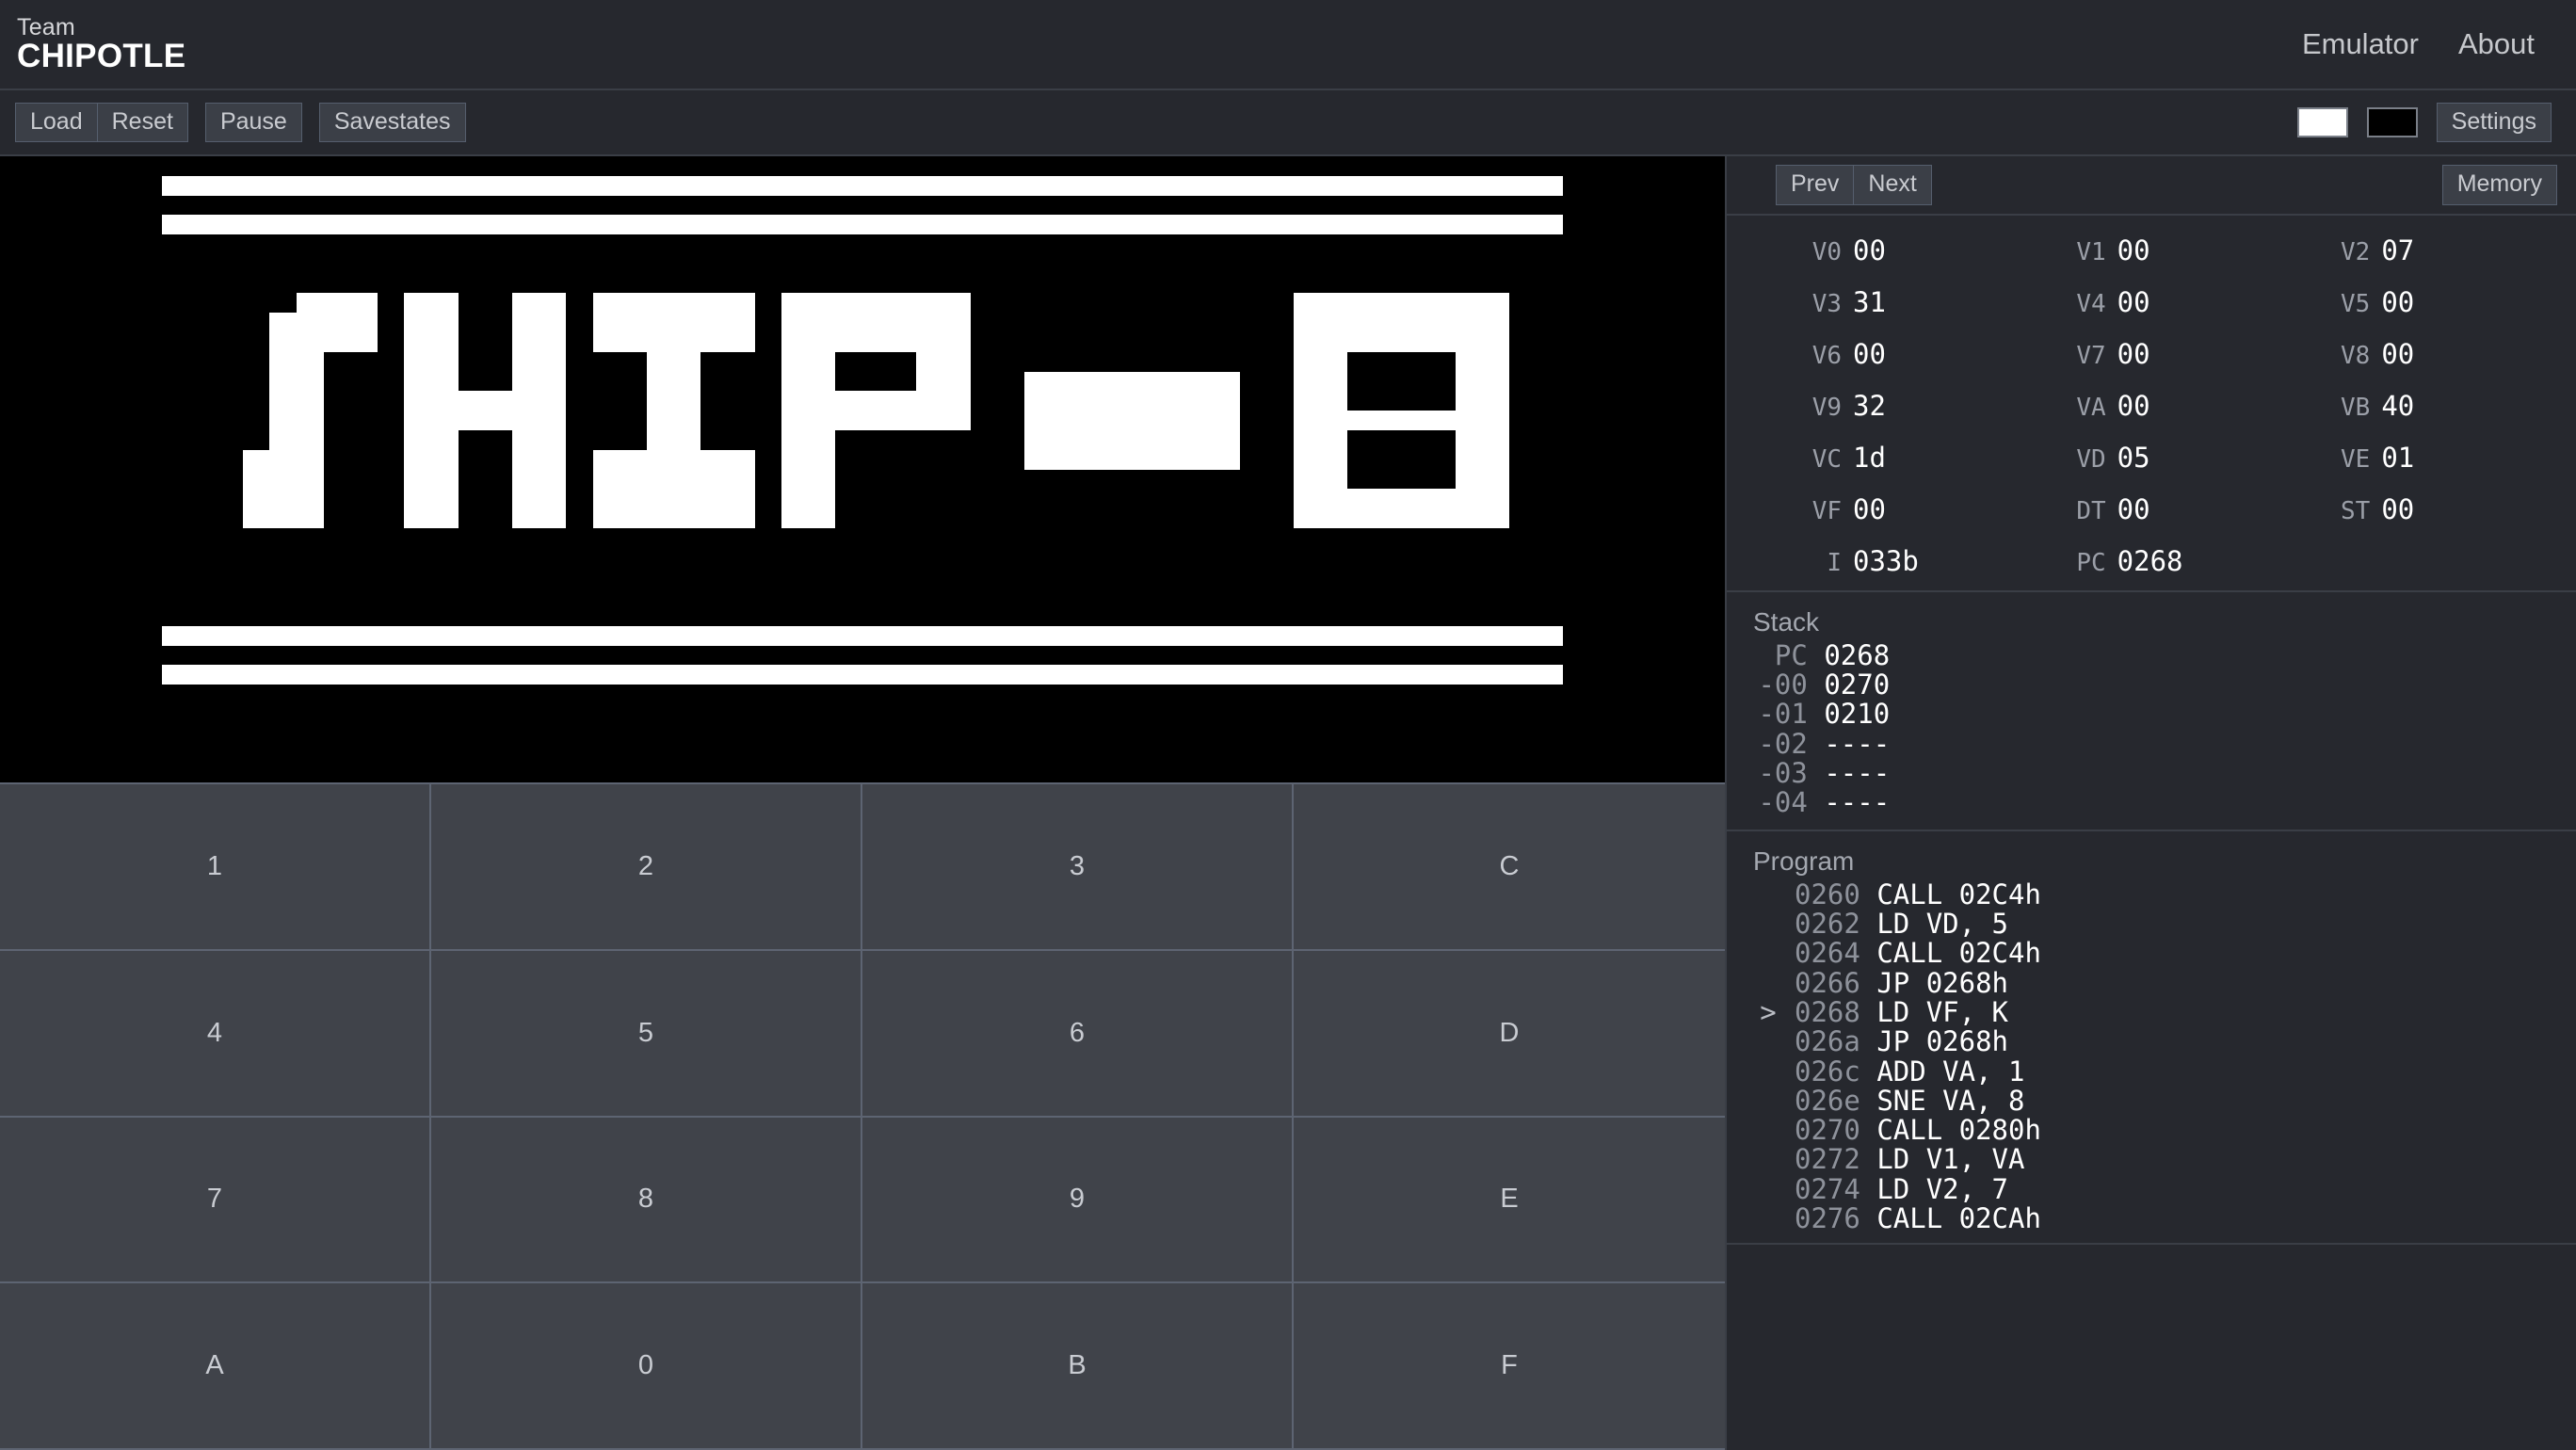  What do you see at coordinates (646, 867) in the screenshot?
I see `keypad-key-2: 2` at bounding box center [646, 867].